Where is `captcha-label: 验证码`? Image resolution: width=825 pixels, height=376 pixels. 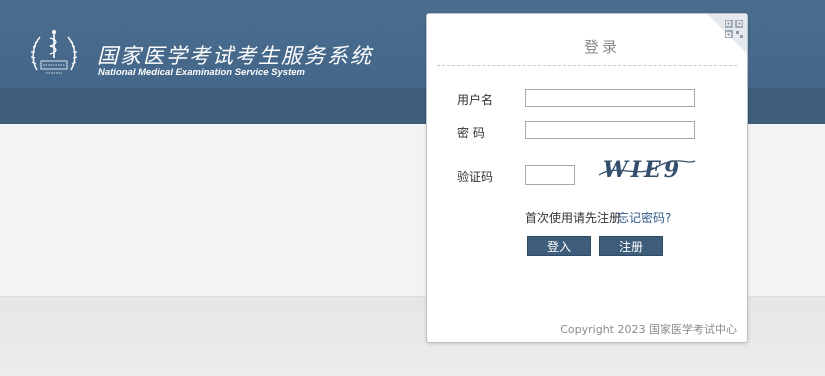 captcha-label: 验证码 is located at coordinates (475, 177).